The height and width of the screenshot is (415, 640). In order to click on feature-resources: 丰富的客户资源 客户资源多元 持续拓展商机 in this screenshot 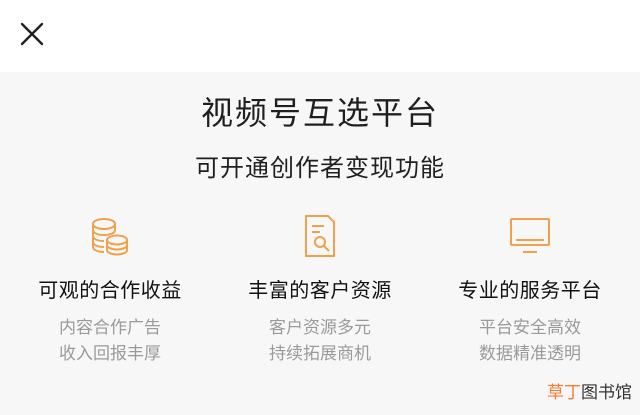, I will do `click(320, 289)`.